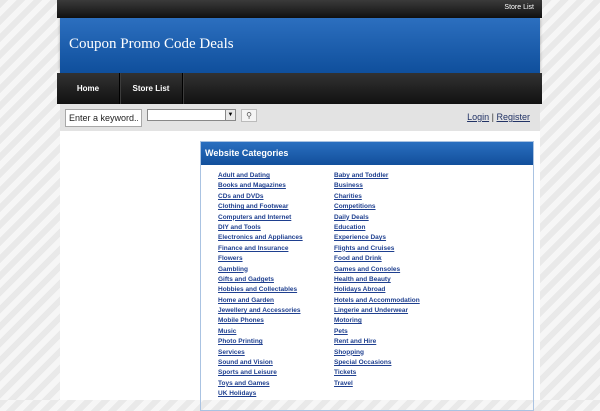 Image resolution: width=600 pixels, height=411 pixels. I want to click on category-link: Hobbies and Collectables, so click(260, 290).